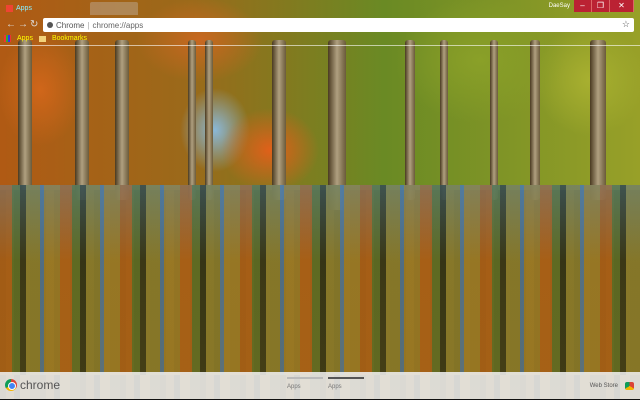 The height and width of the screenshot is (400, 640). I want to click on web-store-link: Web Store, so click(604, 386).